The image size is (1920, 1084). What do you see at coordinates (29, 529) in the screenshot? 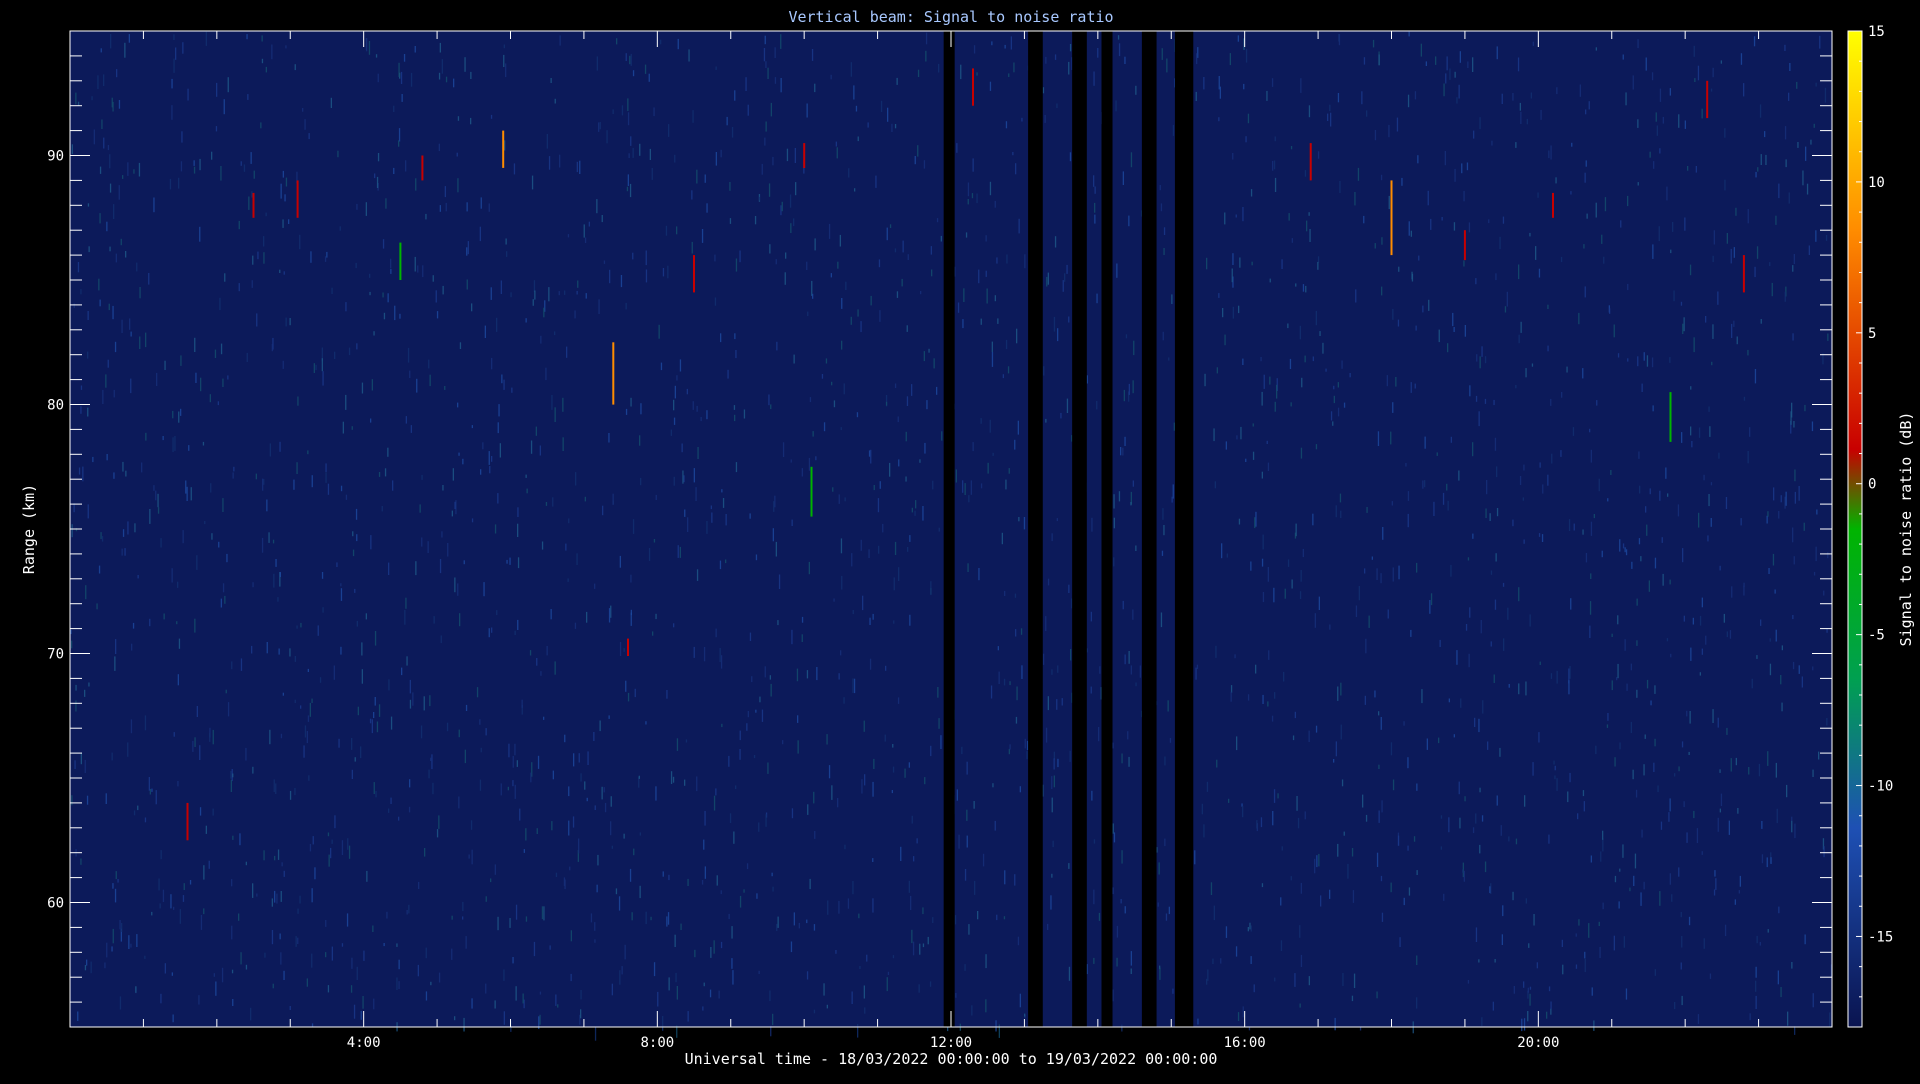
I see `y-axis-label: Range (km)` at bounding box center [29, 529].